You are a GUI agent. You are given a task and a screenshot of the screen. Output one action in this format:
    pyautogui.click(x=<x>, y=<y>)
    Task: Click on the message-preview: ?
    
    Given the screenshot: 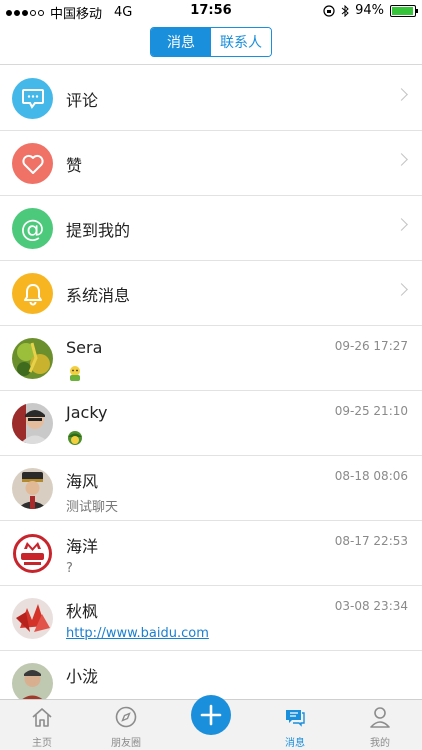 What is the action you would take?
    pyautogui.click(x=69, y=568)
    